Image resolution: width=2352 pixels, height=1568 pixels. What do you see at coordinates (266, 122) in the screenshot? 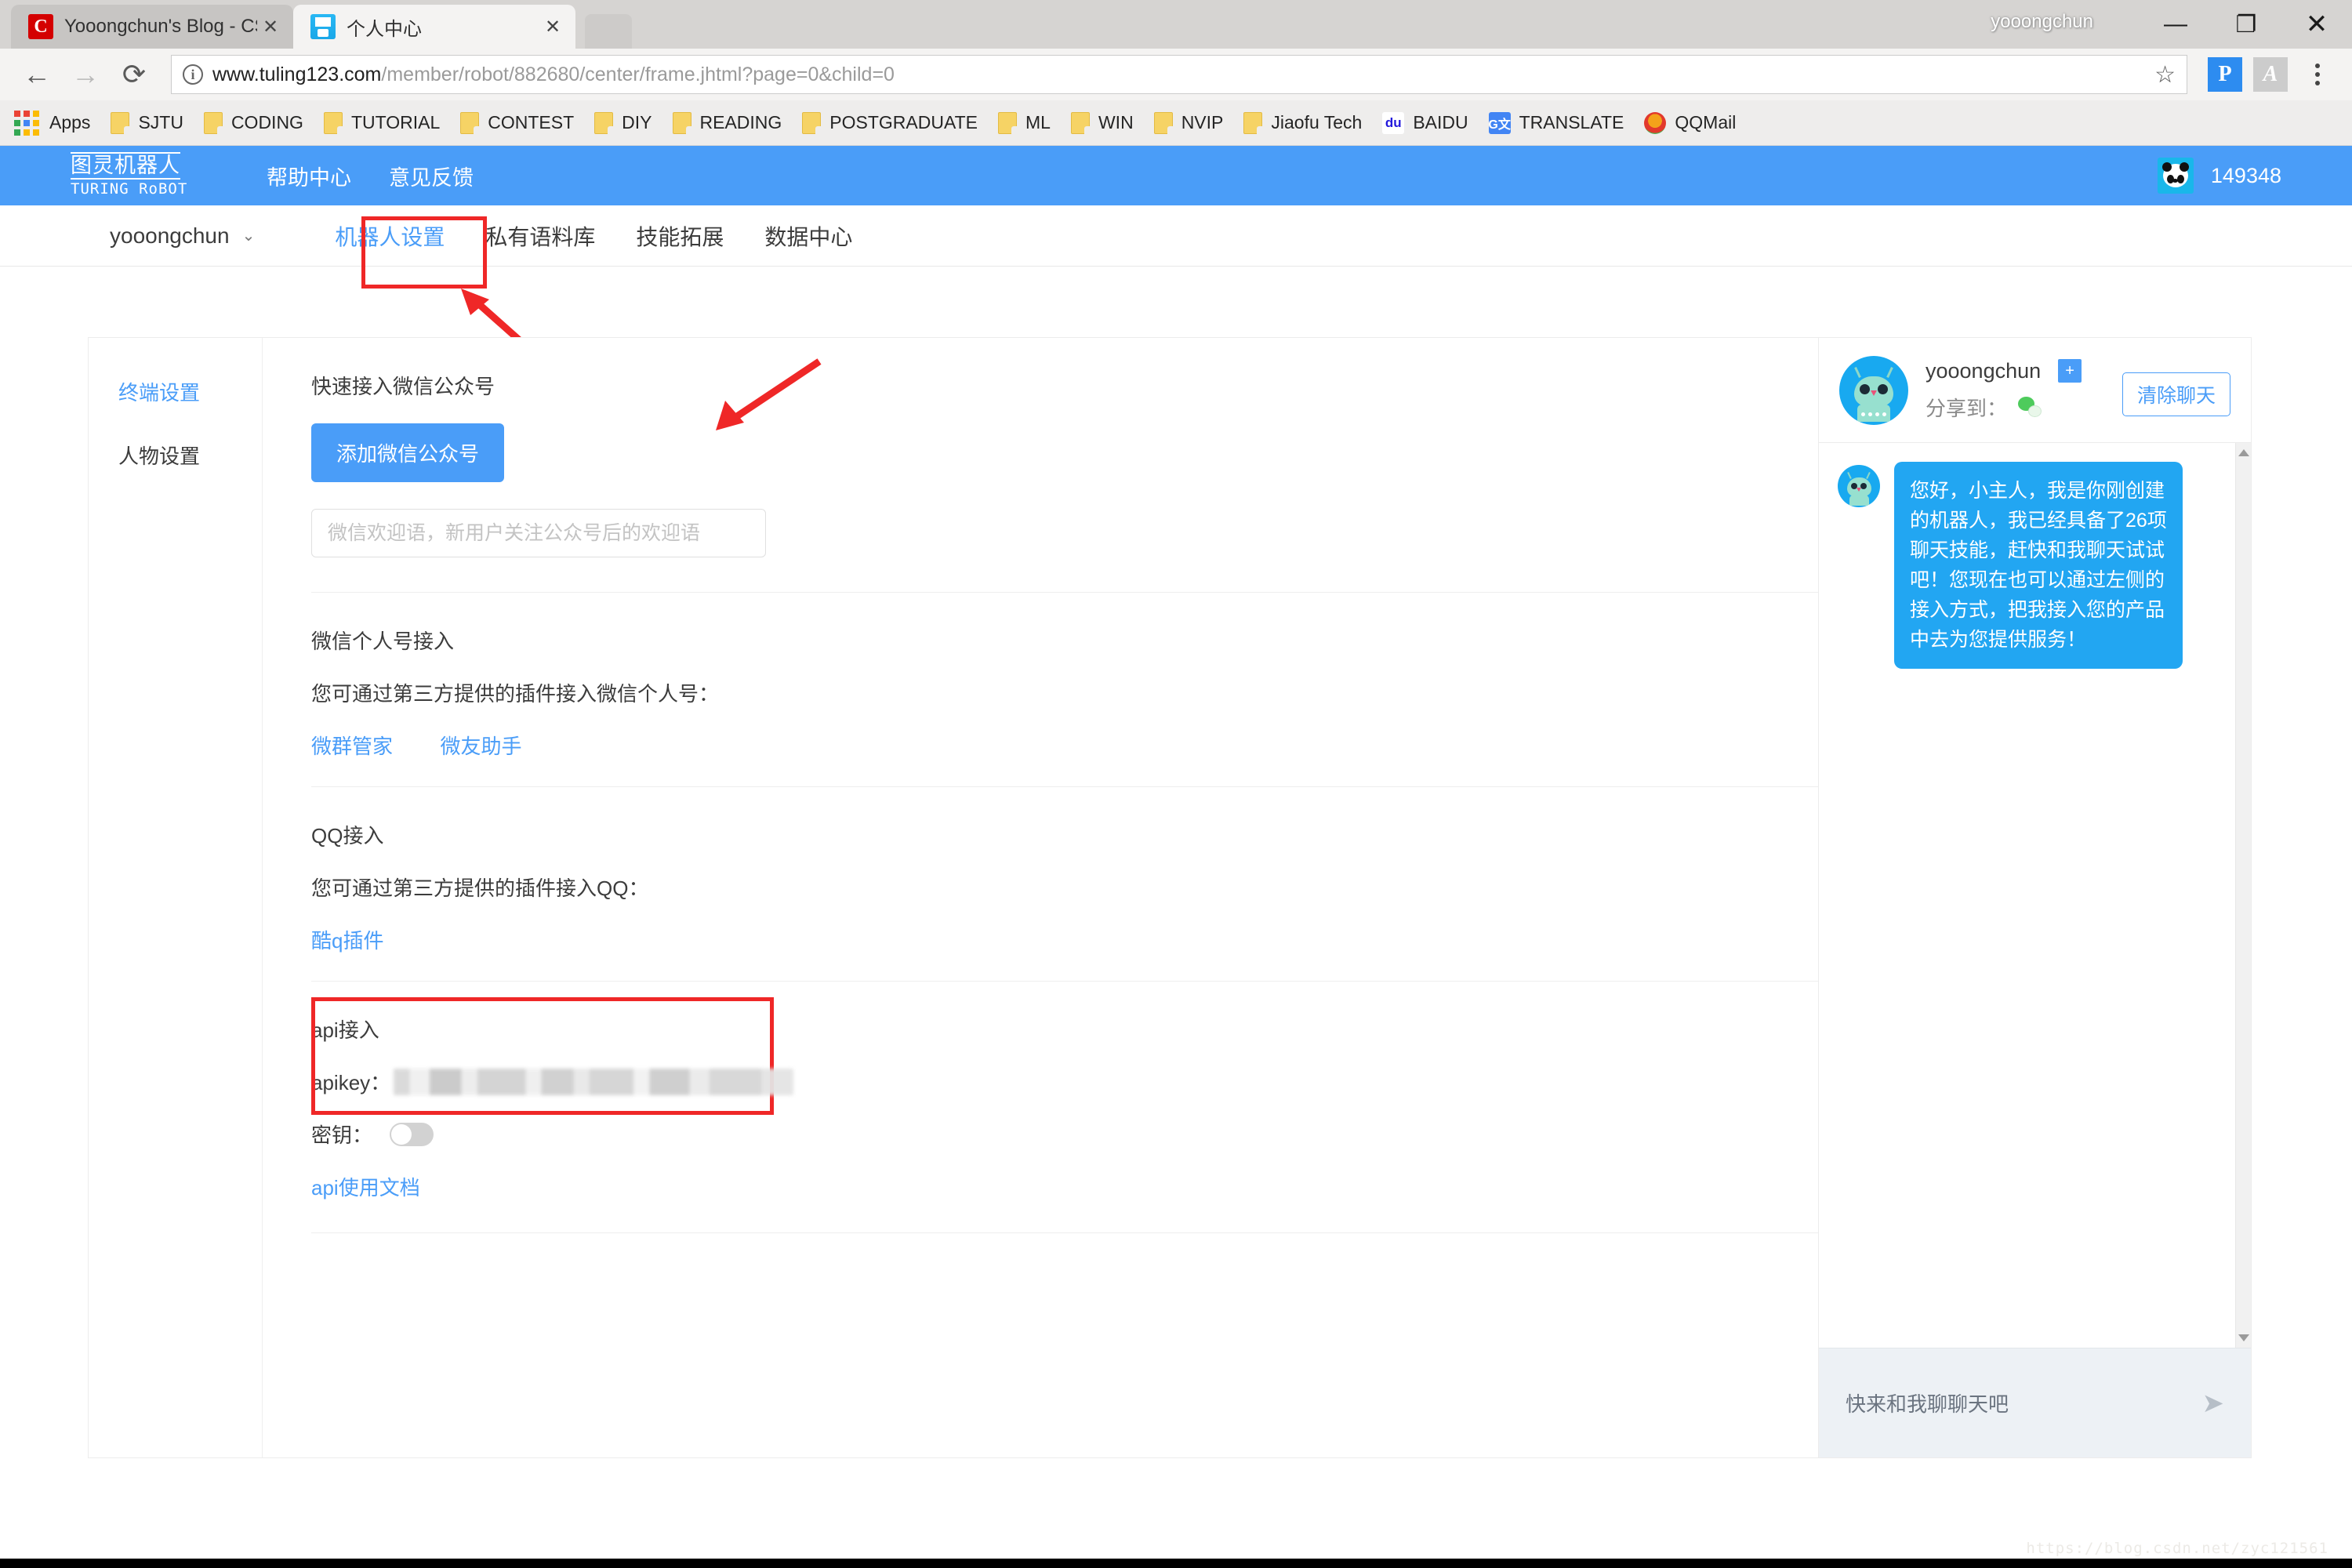
I see `bookmark-label: CODING` at bounding box center [266, 122].